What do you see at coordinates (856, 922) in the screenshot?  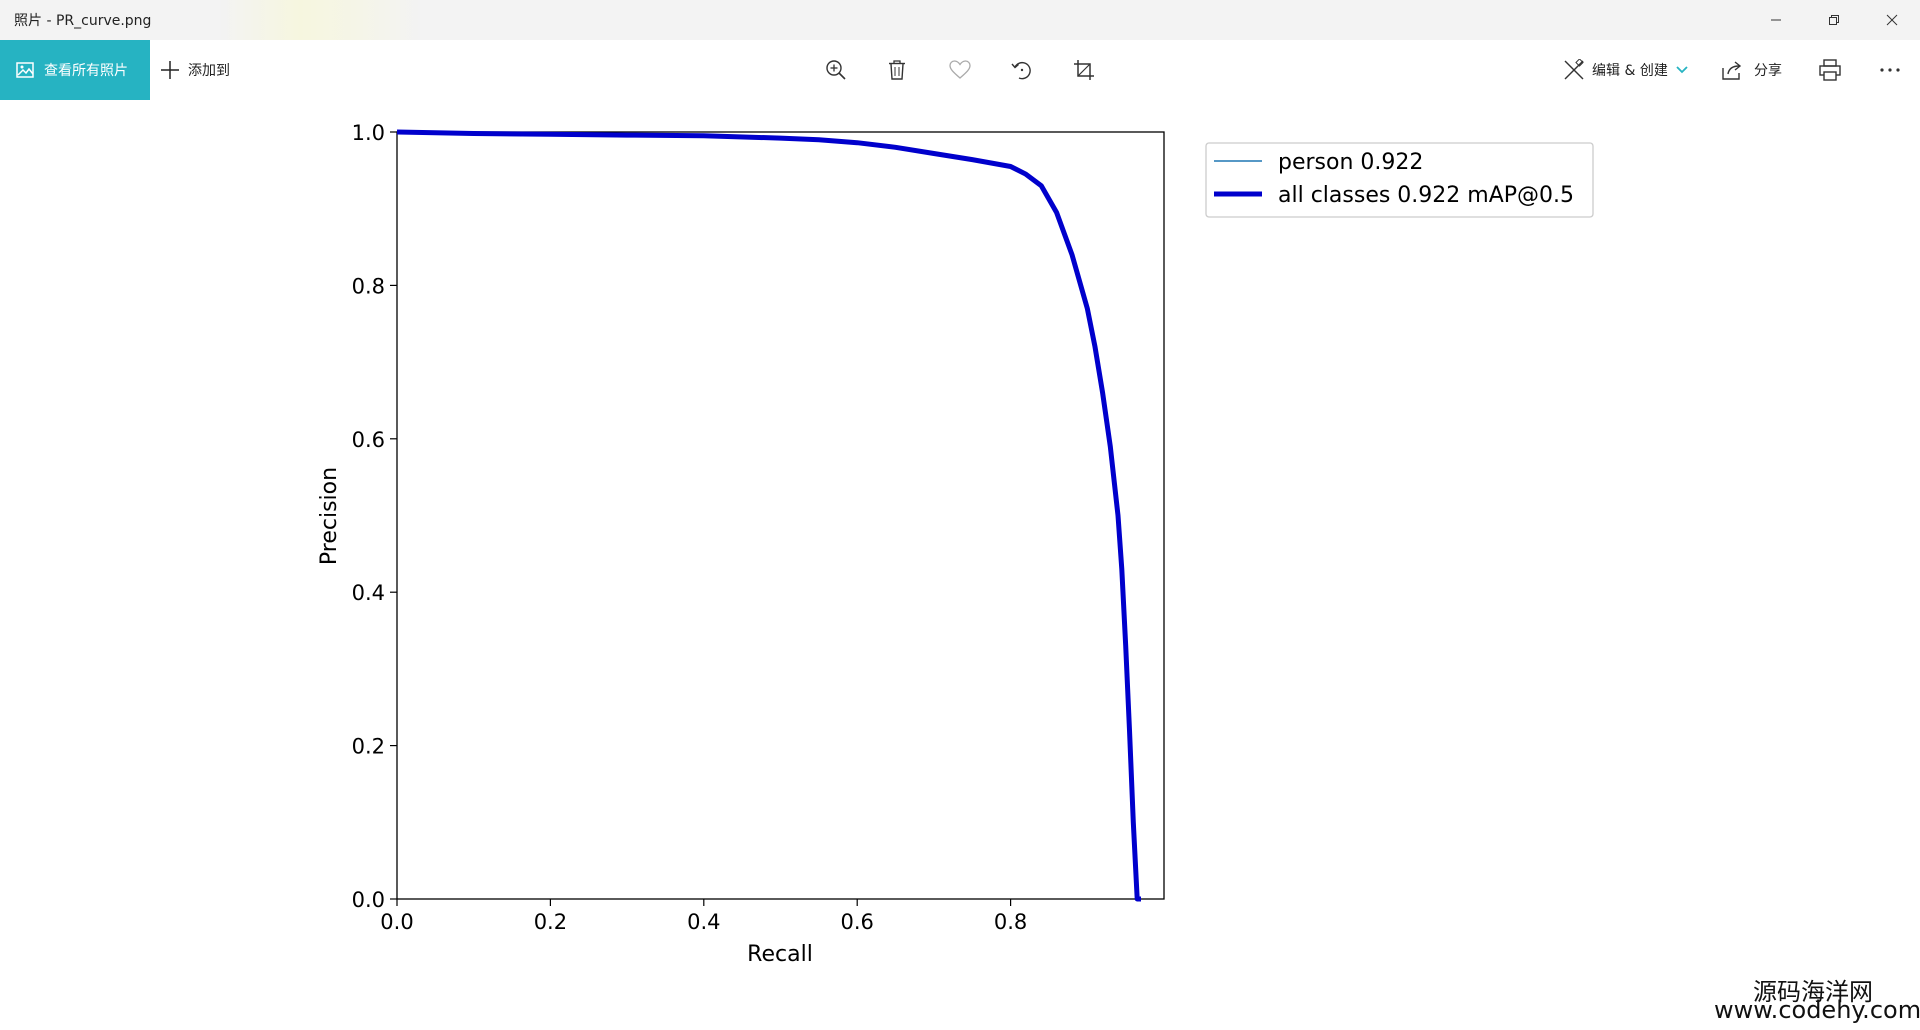 I see `x-tick-label: 0.6` at bounding box center [856, 922].